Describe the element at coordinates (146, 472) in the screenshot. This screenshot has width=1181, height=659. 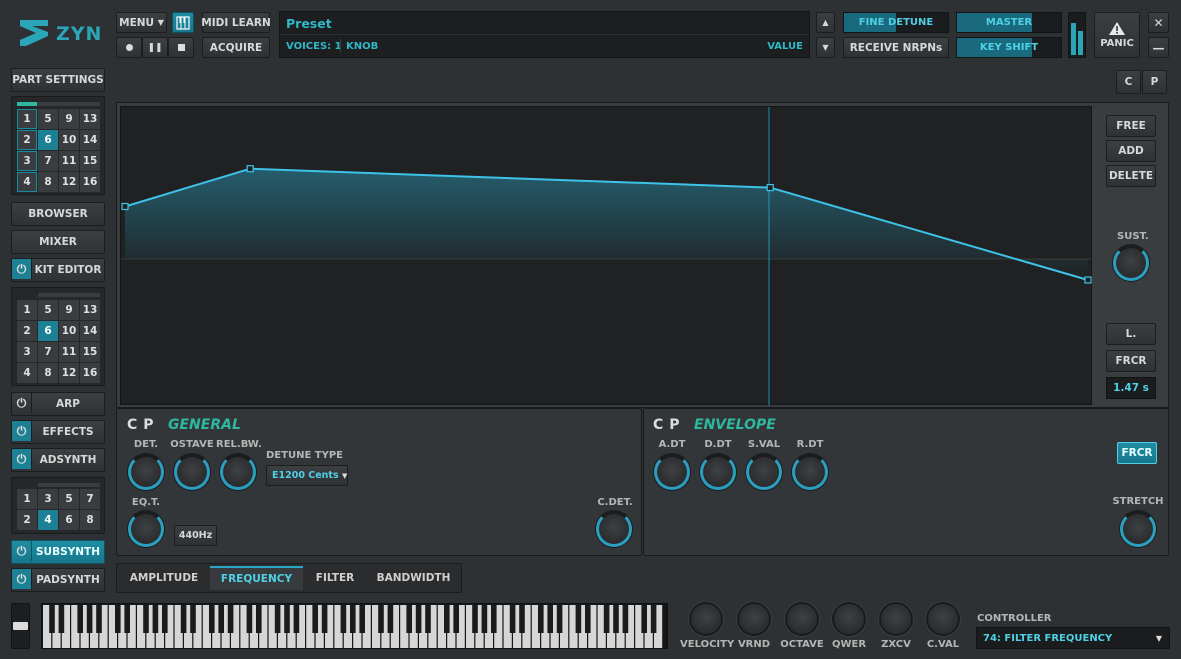
I see `det-knob` at that location.